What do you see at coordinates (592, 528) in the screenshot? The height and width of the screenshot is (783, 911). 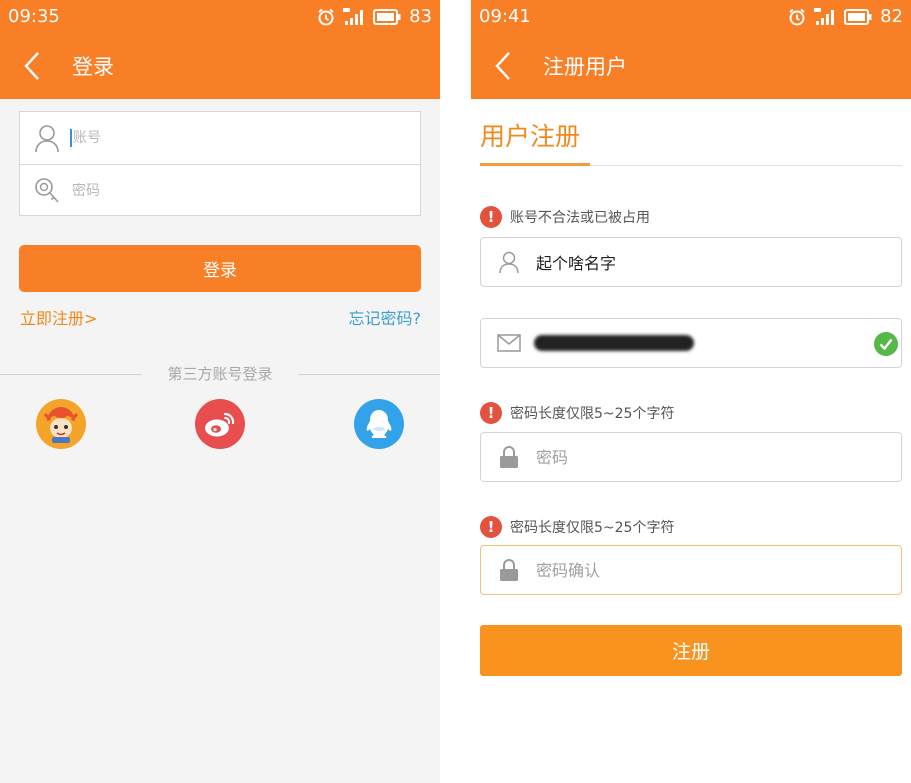 I see `confirm-error-text: 密码长度仅限5~25个字符` at bounding box center [592, 528].